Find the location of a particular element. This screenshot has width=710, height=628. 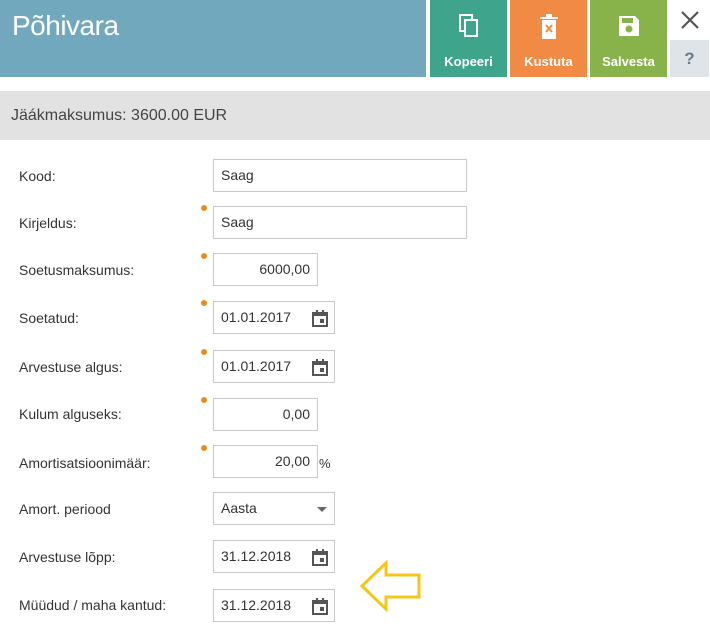

accounting-end-input: 31.12.2018 is located at coordinates (274, 556).